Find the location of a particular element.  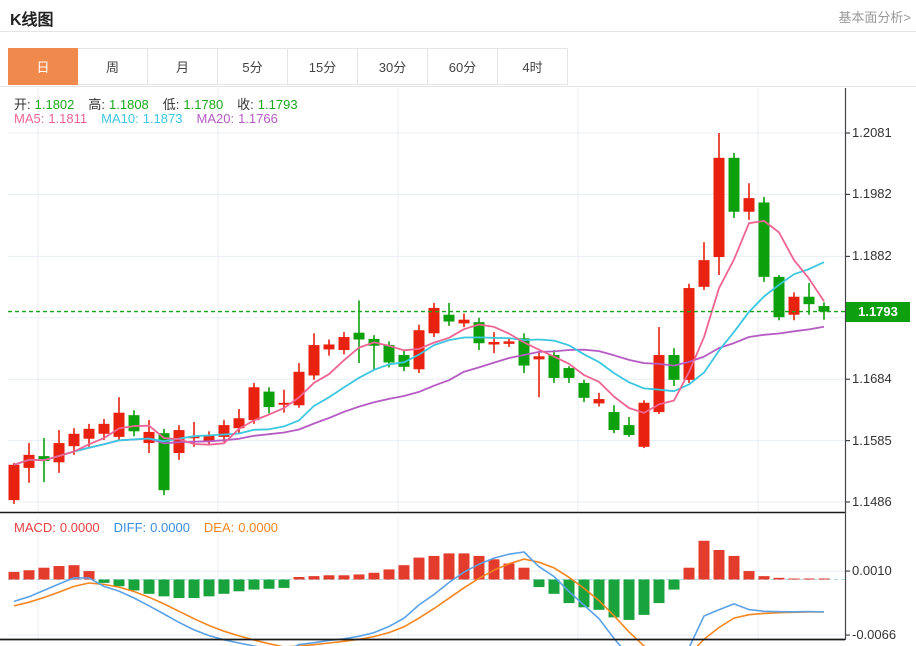

legend-label: 开: is located at coordinates (22, 104).